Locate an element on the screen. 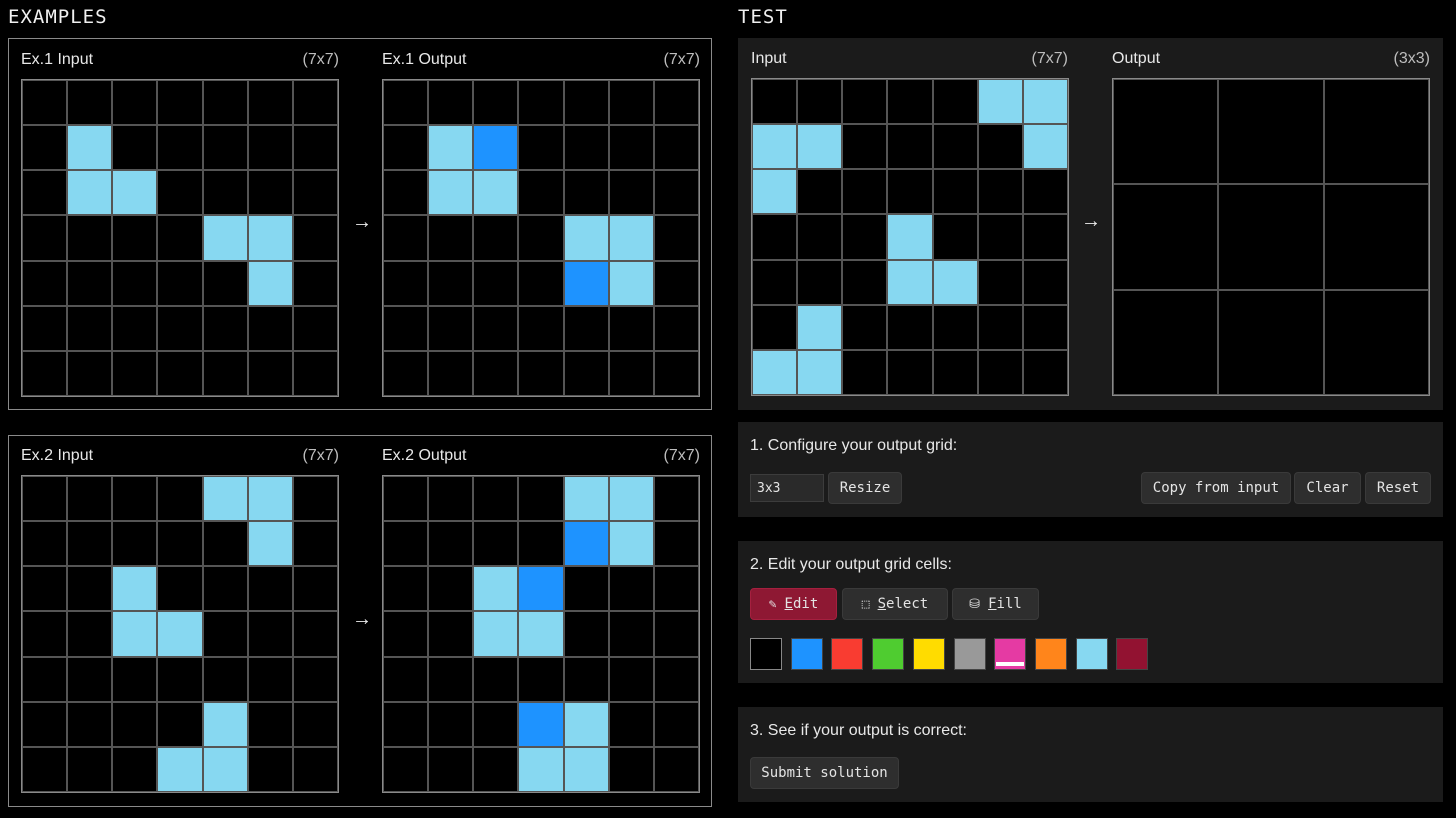 The width and height of the screenshot is (1456, 818). test-output-grid is located at coordinates (1271, 237).